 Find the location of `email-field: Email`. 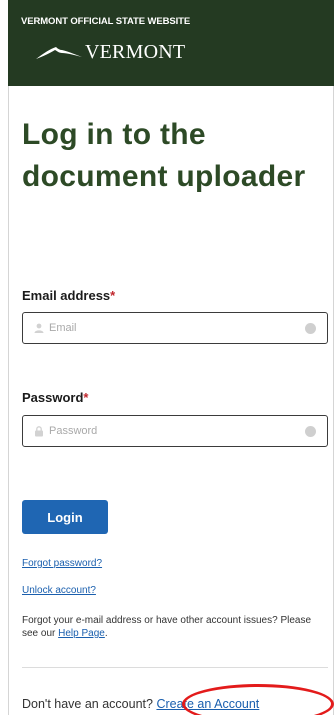

email-field: Email is located at coordinates (175, 328).